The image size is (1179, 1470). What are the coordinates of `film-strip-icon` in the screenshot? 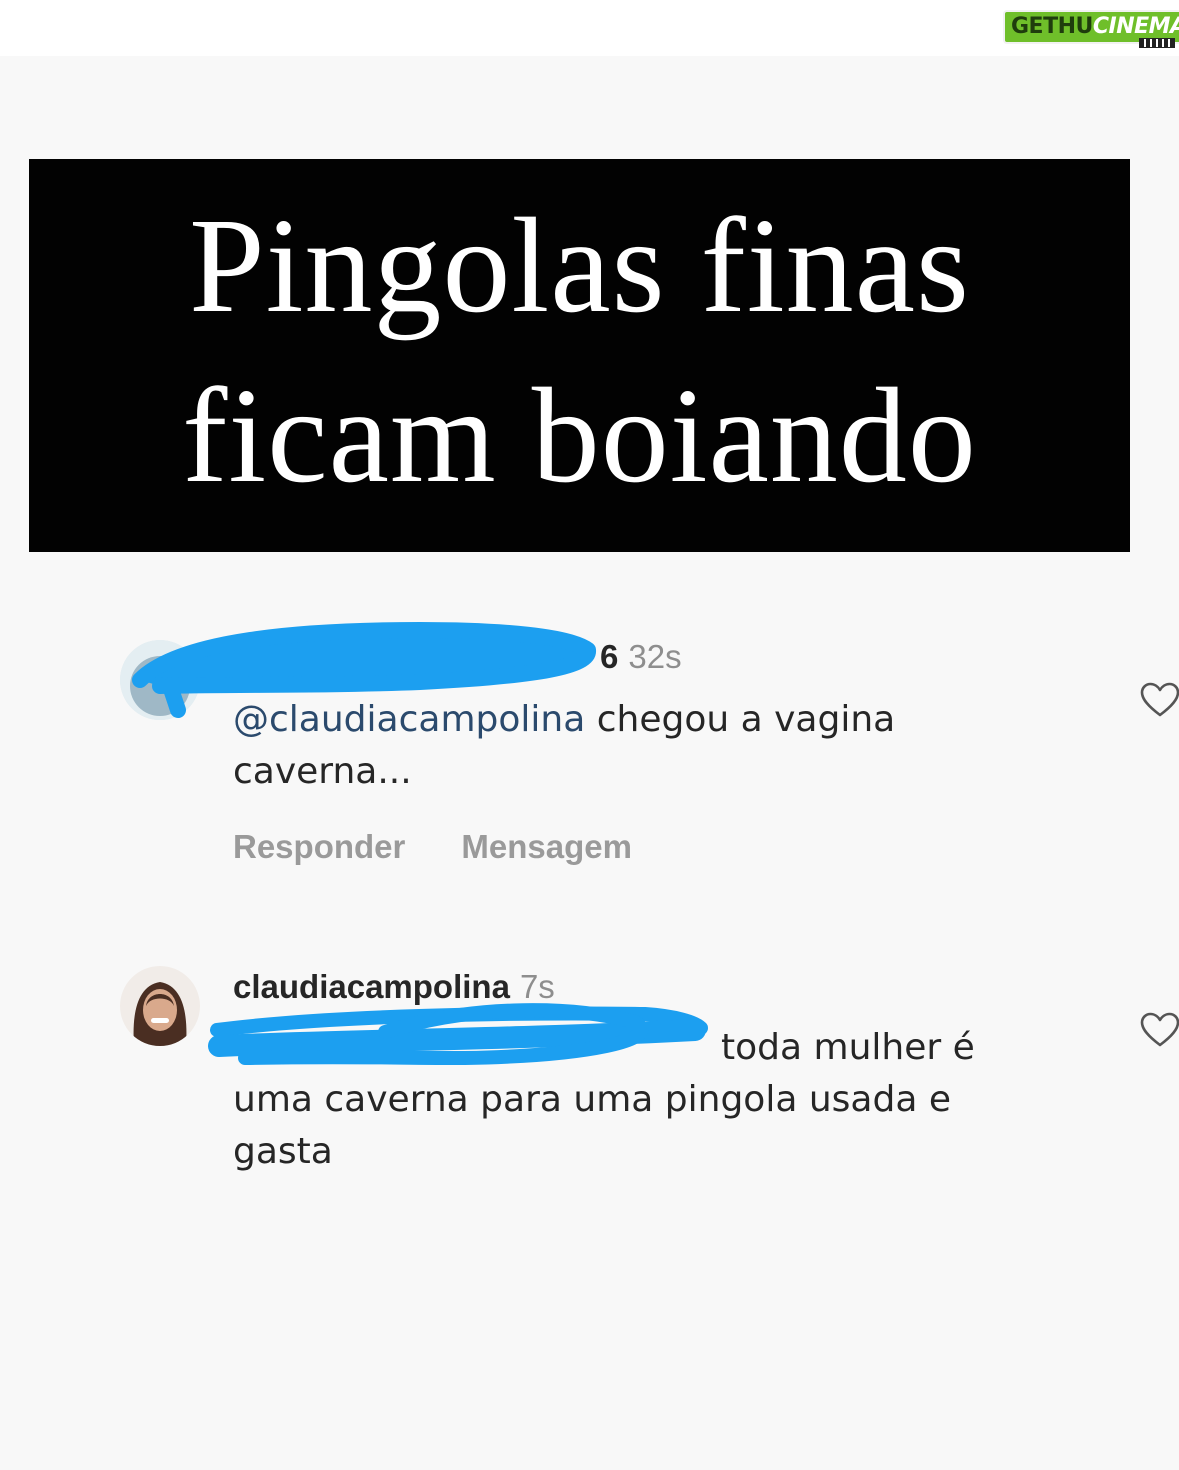 It's located at (1157, 43).